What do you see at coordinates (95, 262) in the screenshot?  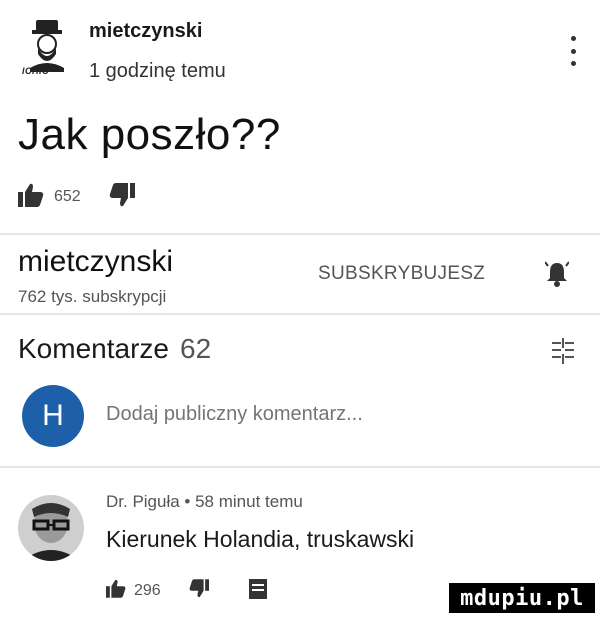 I see `channel-name: mietczynski` at bounding box center [95, 262].